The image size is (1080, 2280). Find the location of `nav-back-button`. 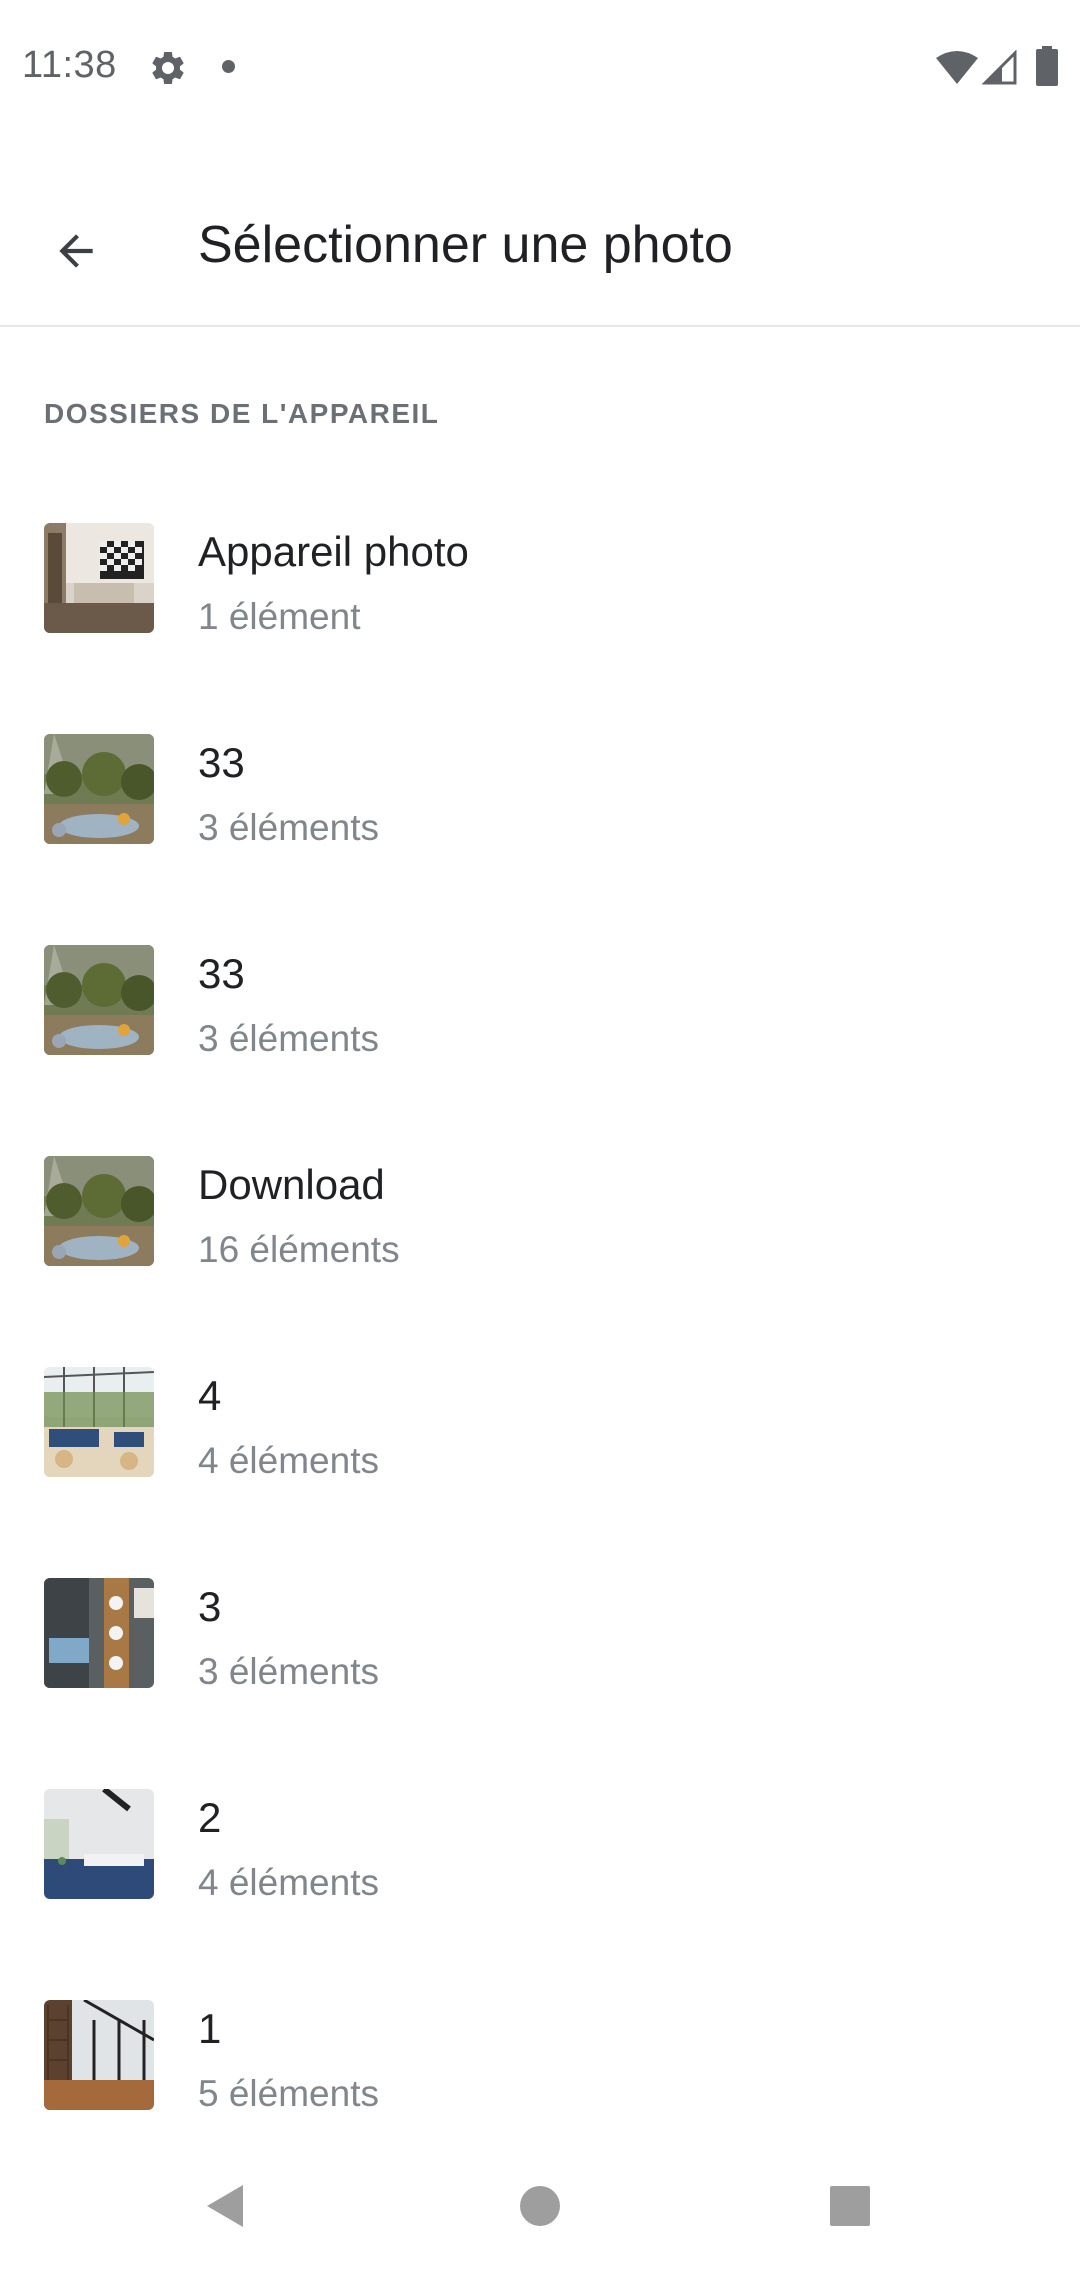

nav-back-button is located at coordinates (226, 2206).